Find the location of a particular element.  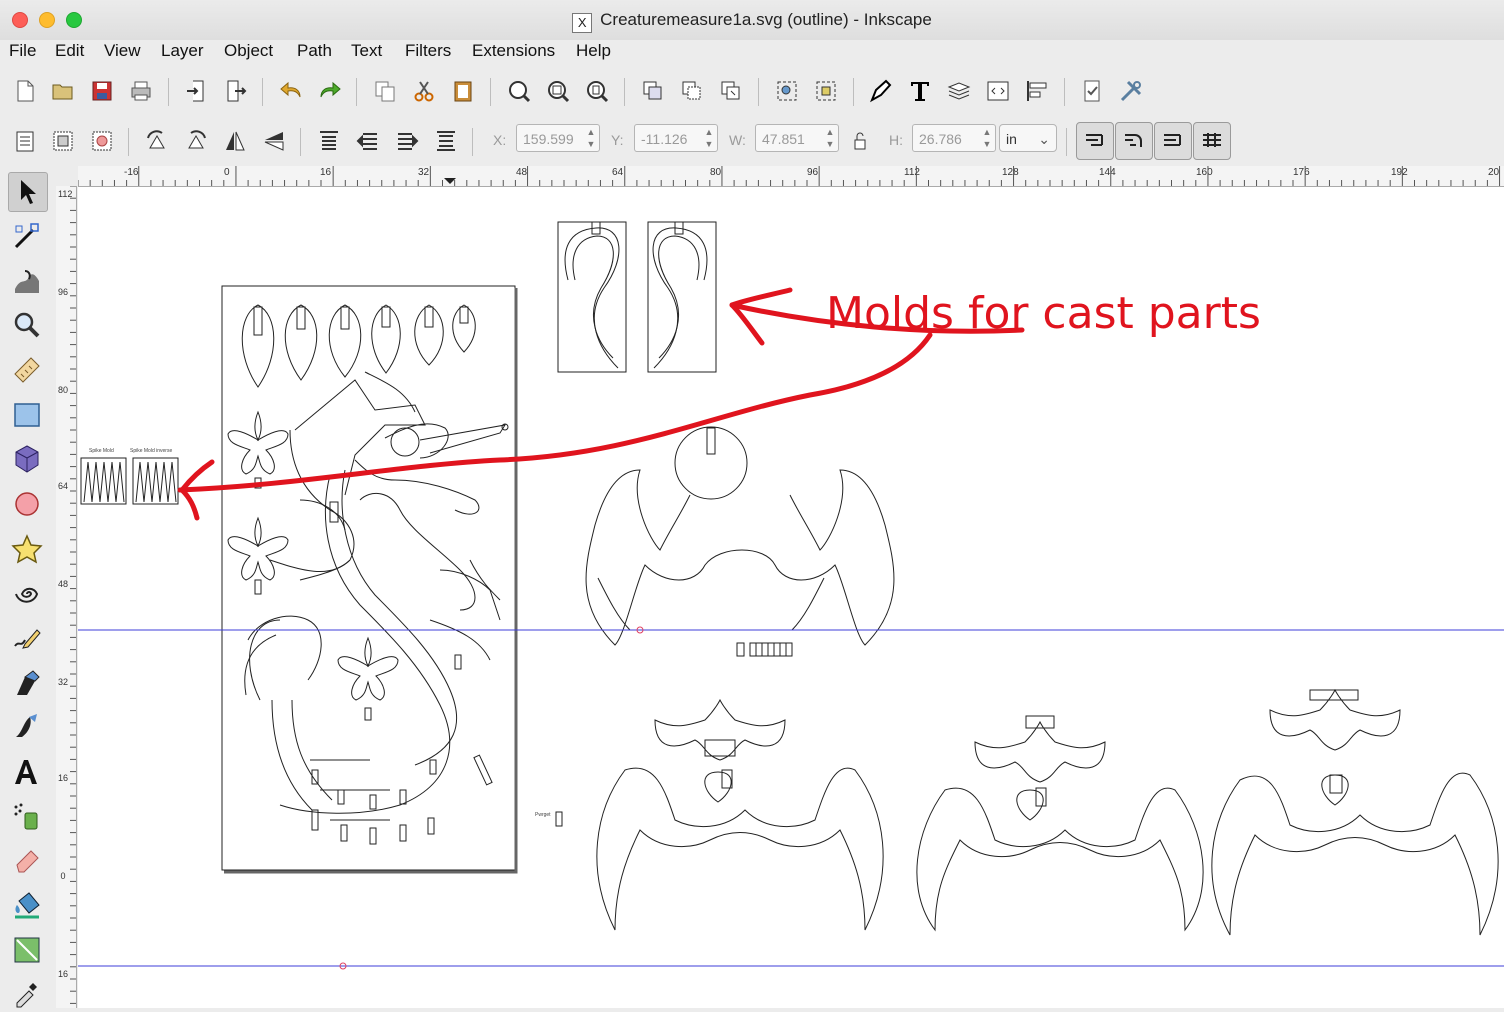

spray-tool-icon is located at coordinates (27, 817).